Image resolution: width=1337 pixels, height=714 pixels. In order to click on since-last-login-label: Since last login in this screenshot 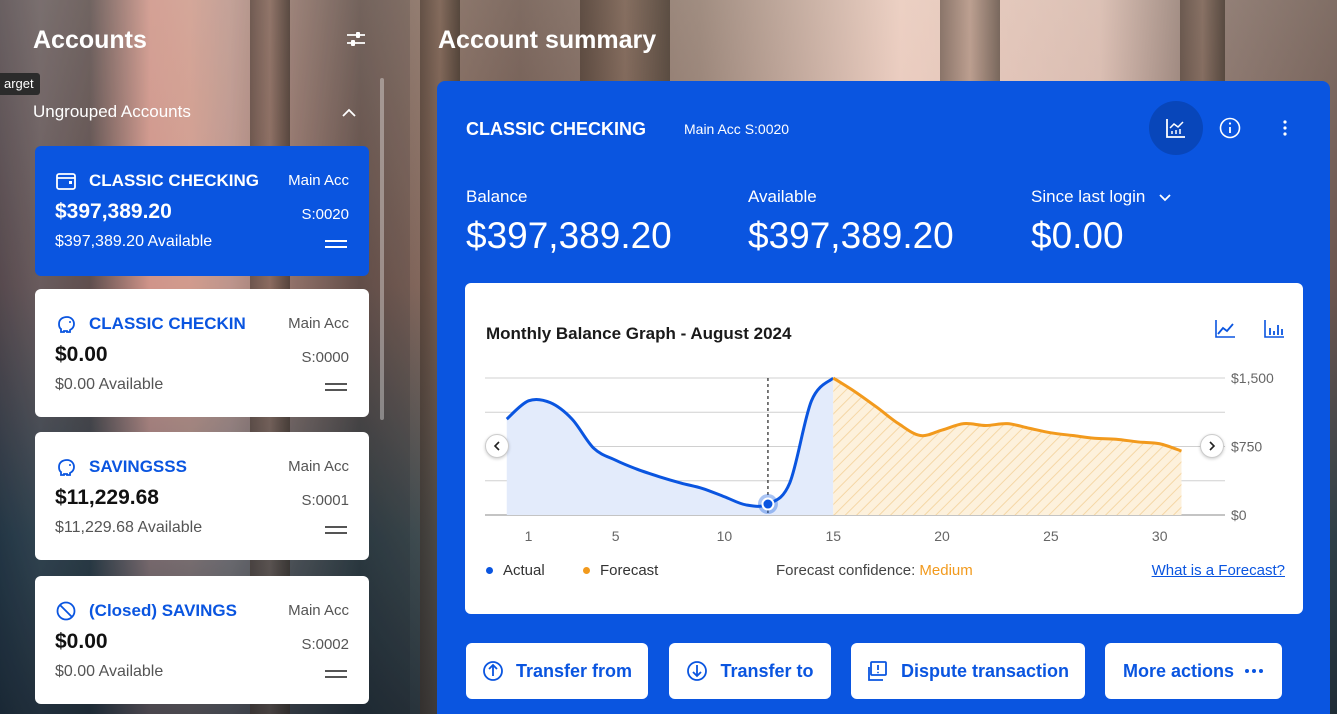, I will do `click(1088, 196)`.